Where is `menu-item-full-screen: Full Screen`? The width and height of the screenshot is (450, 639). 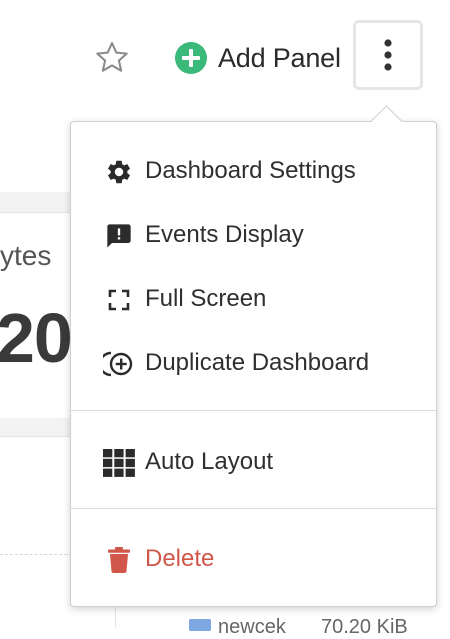
menu-item-full-screen: Full Screen is located at coordinates (253, 299).